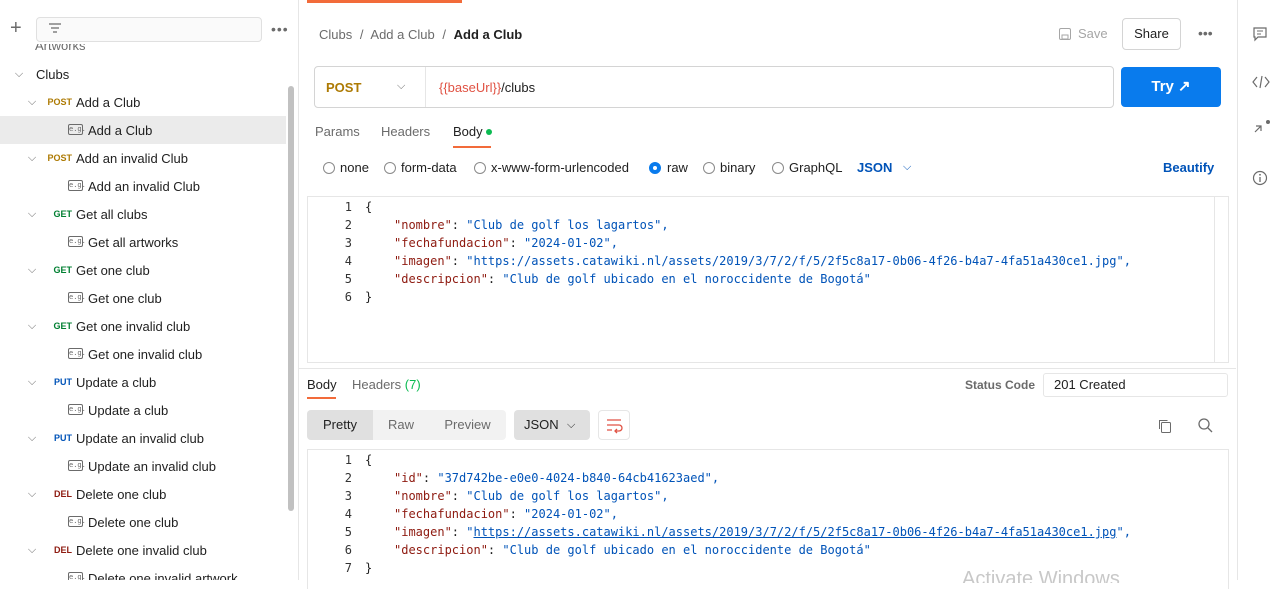 The width and height of the screenshot is (1281, 591). I want to click on request-item: ⌵ DEL Delete one club, so click(143, 494).